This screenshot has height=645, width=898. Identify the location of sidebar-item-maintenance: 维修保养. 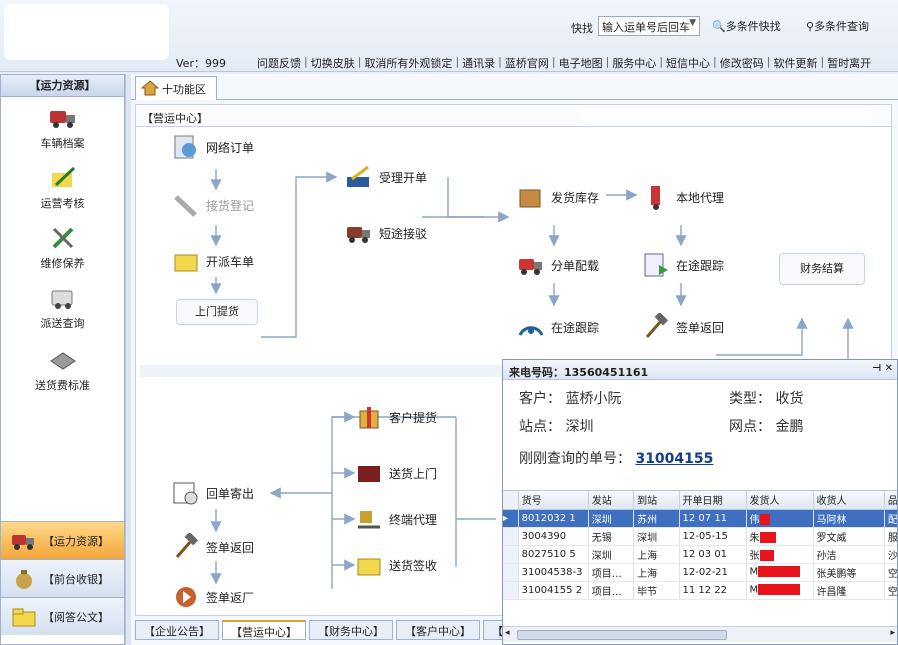
(62, 248).